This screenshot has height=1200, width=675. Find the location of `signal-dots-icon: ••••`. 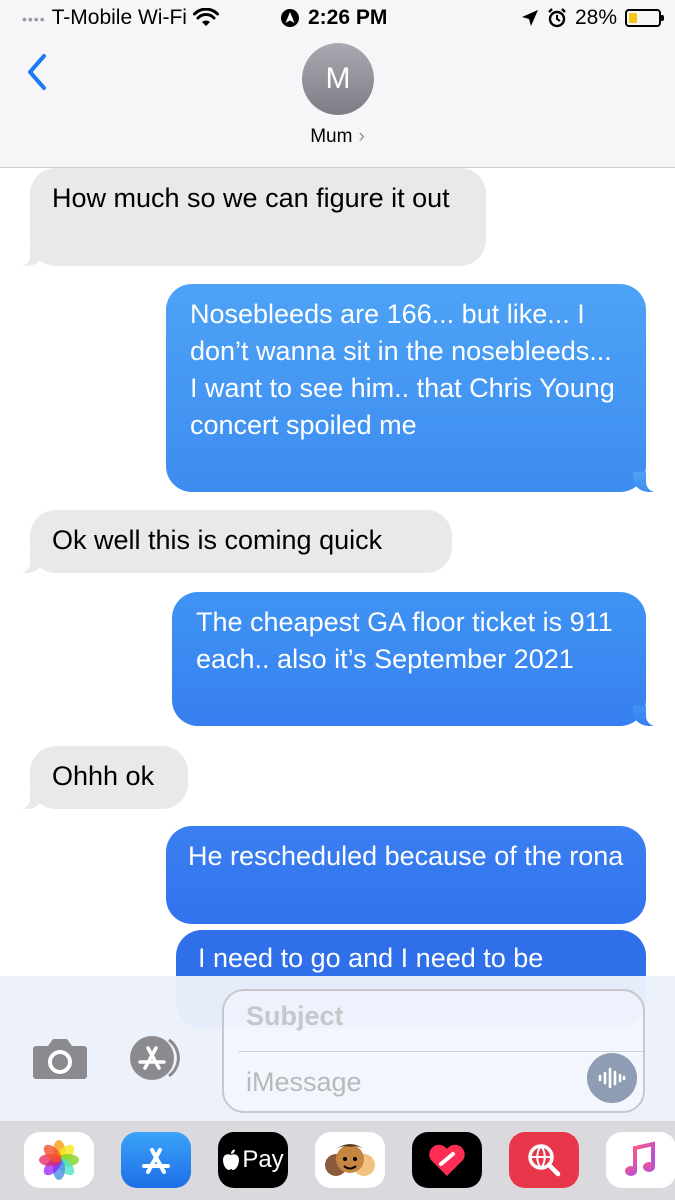

signal-dots-icon: •••• is located at coordinates (34, 19).